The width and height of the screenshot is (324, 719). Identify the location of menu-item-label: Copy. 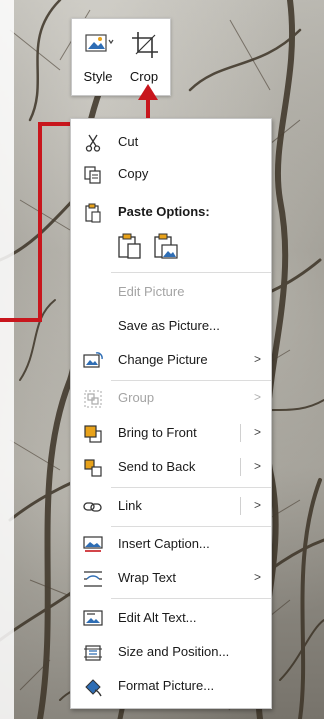
(133, 173).